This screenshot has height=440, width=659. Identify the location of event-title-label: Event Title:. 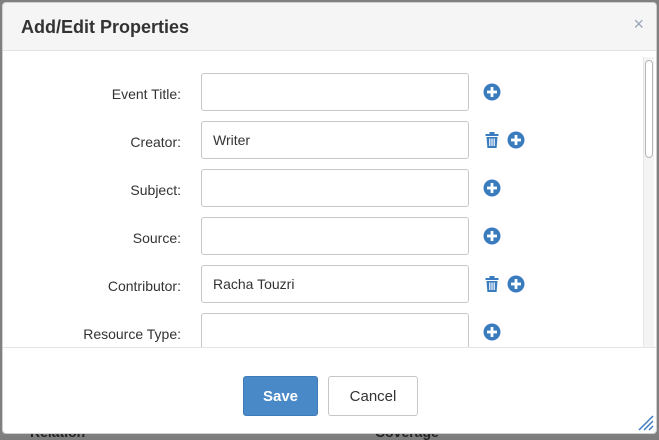
(146, 94).